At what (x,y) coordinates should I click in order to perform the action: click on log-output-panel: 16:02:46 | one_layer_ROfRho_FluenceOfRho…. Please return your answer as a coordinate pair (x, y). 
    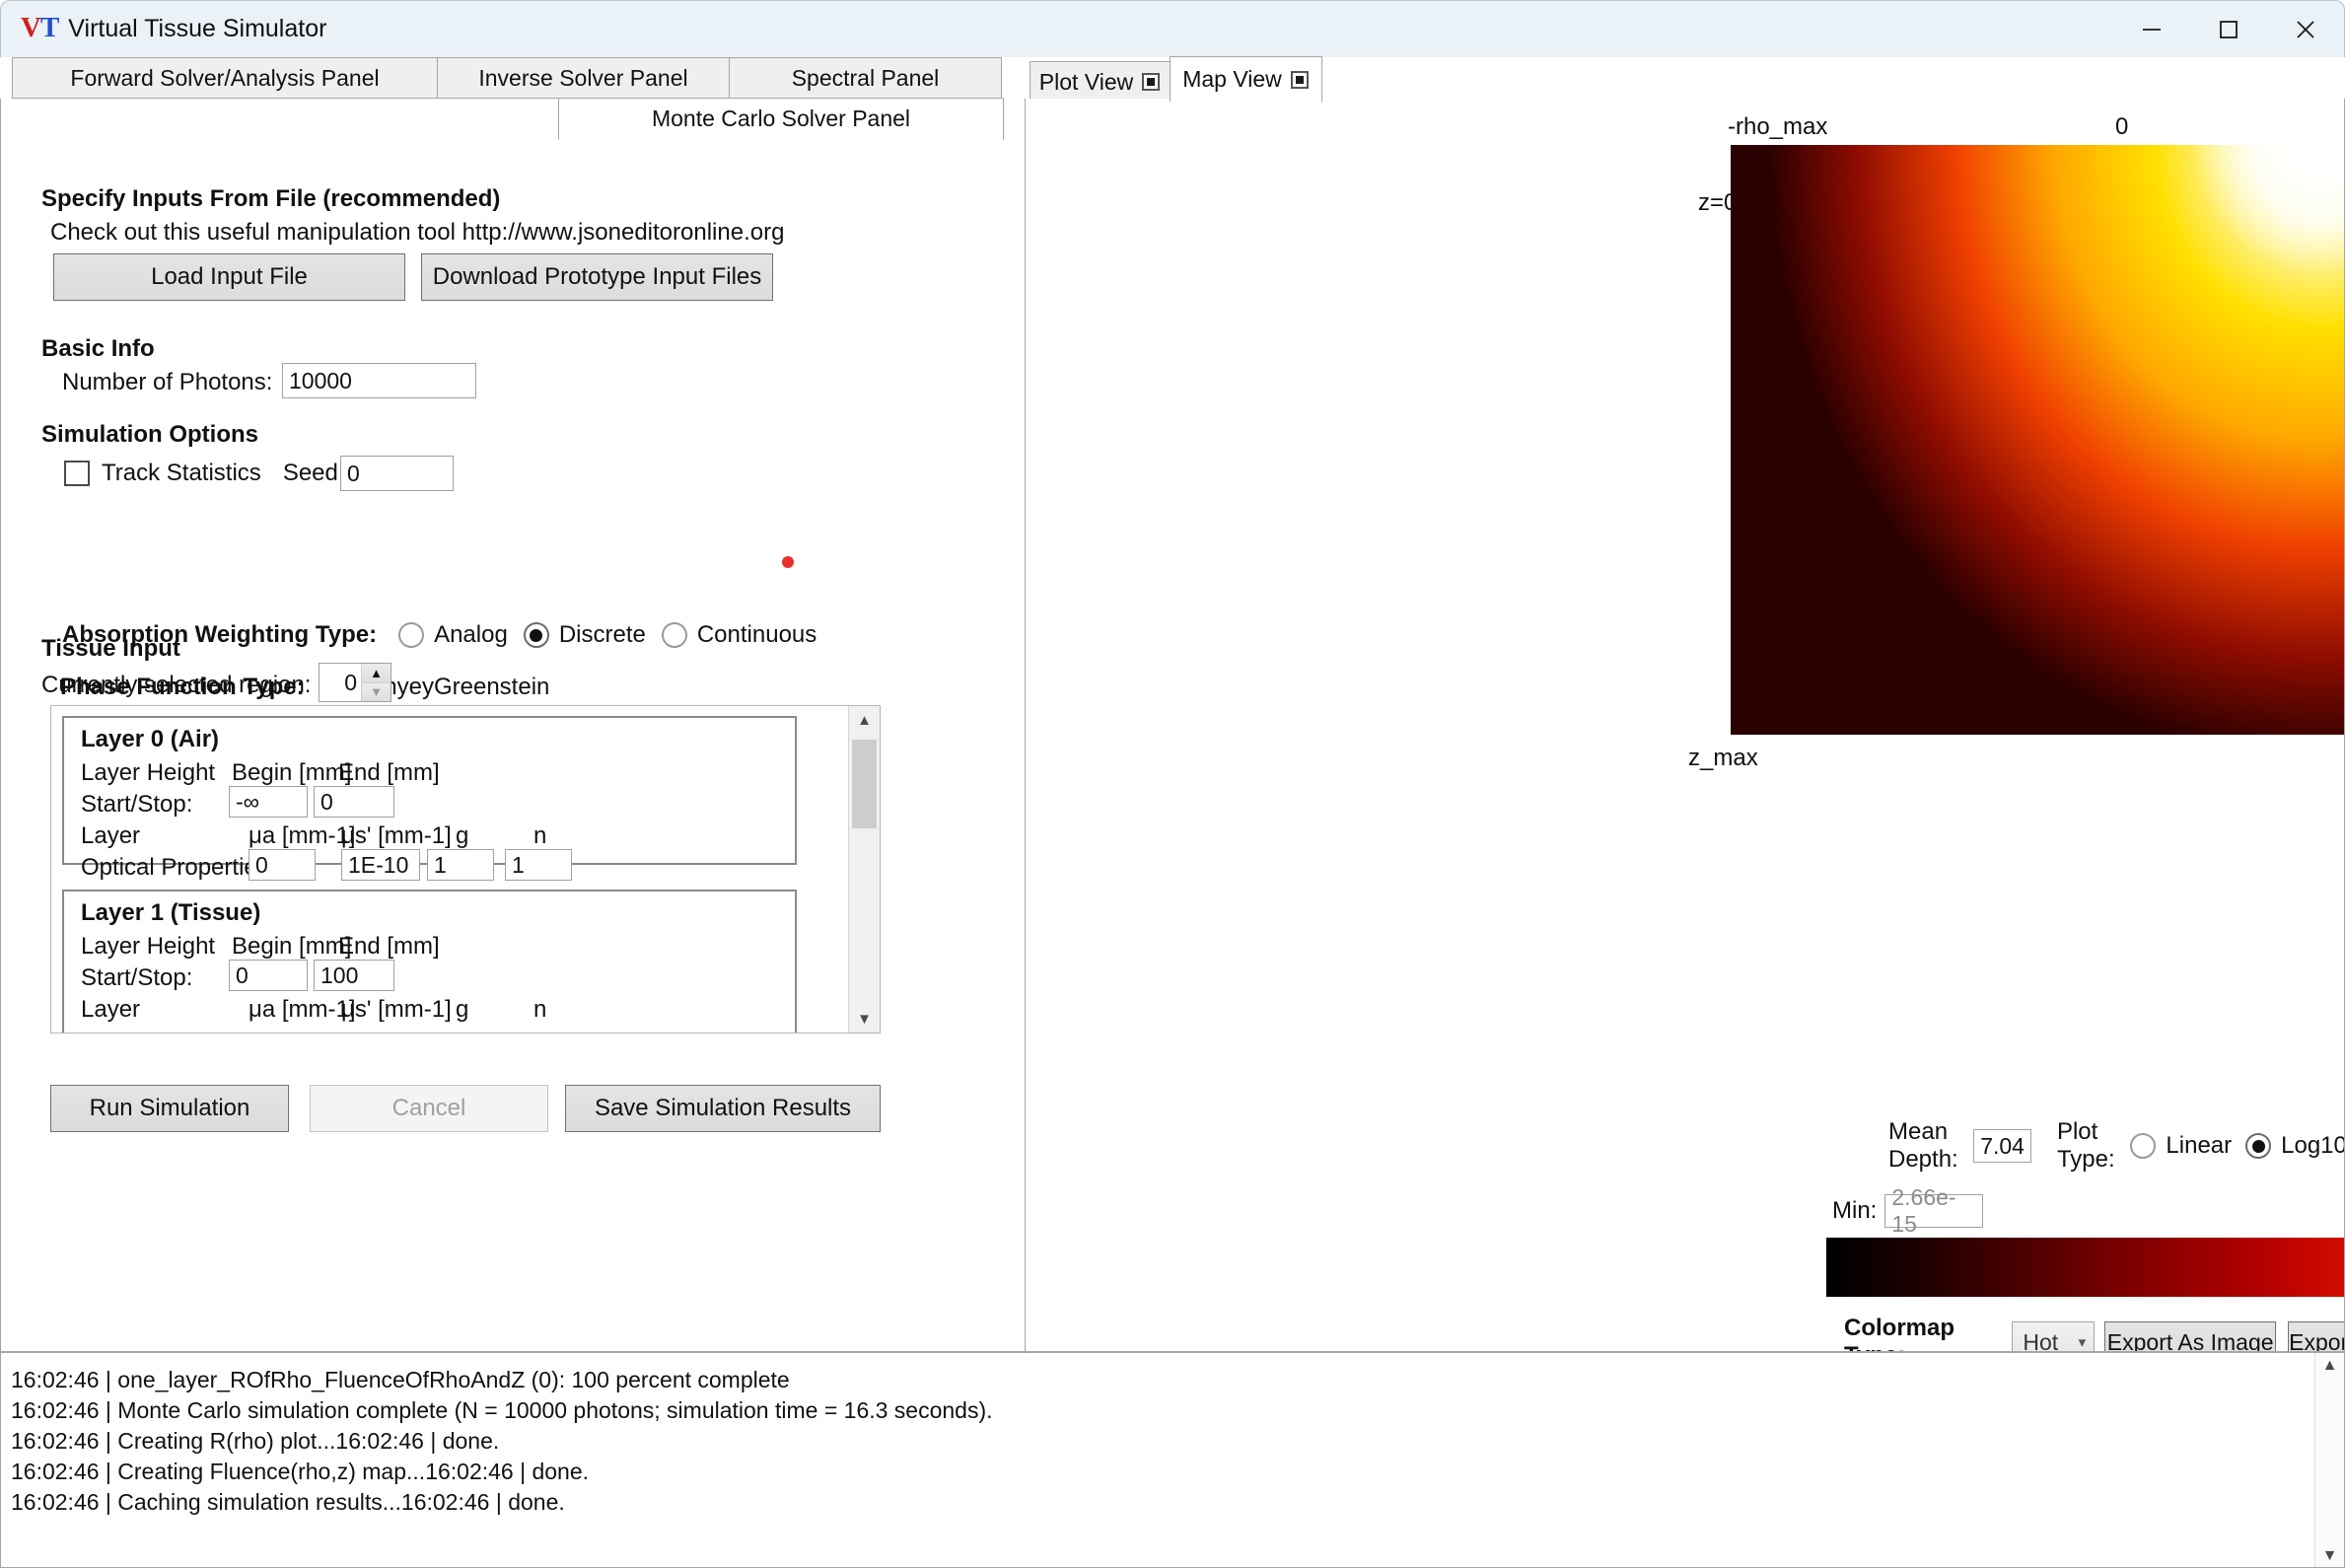
    Looking at the image, I should click on (1172, 1460).